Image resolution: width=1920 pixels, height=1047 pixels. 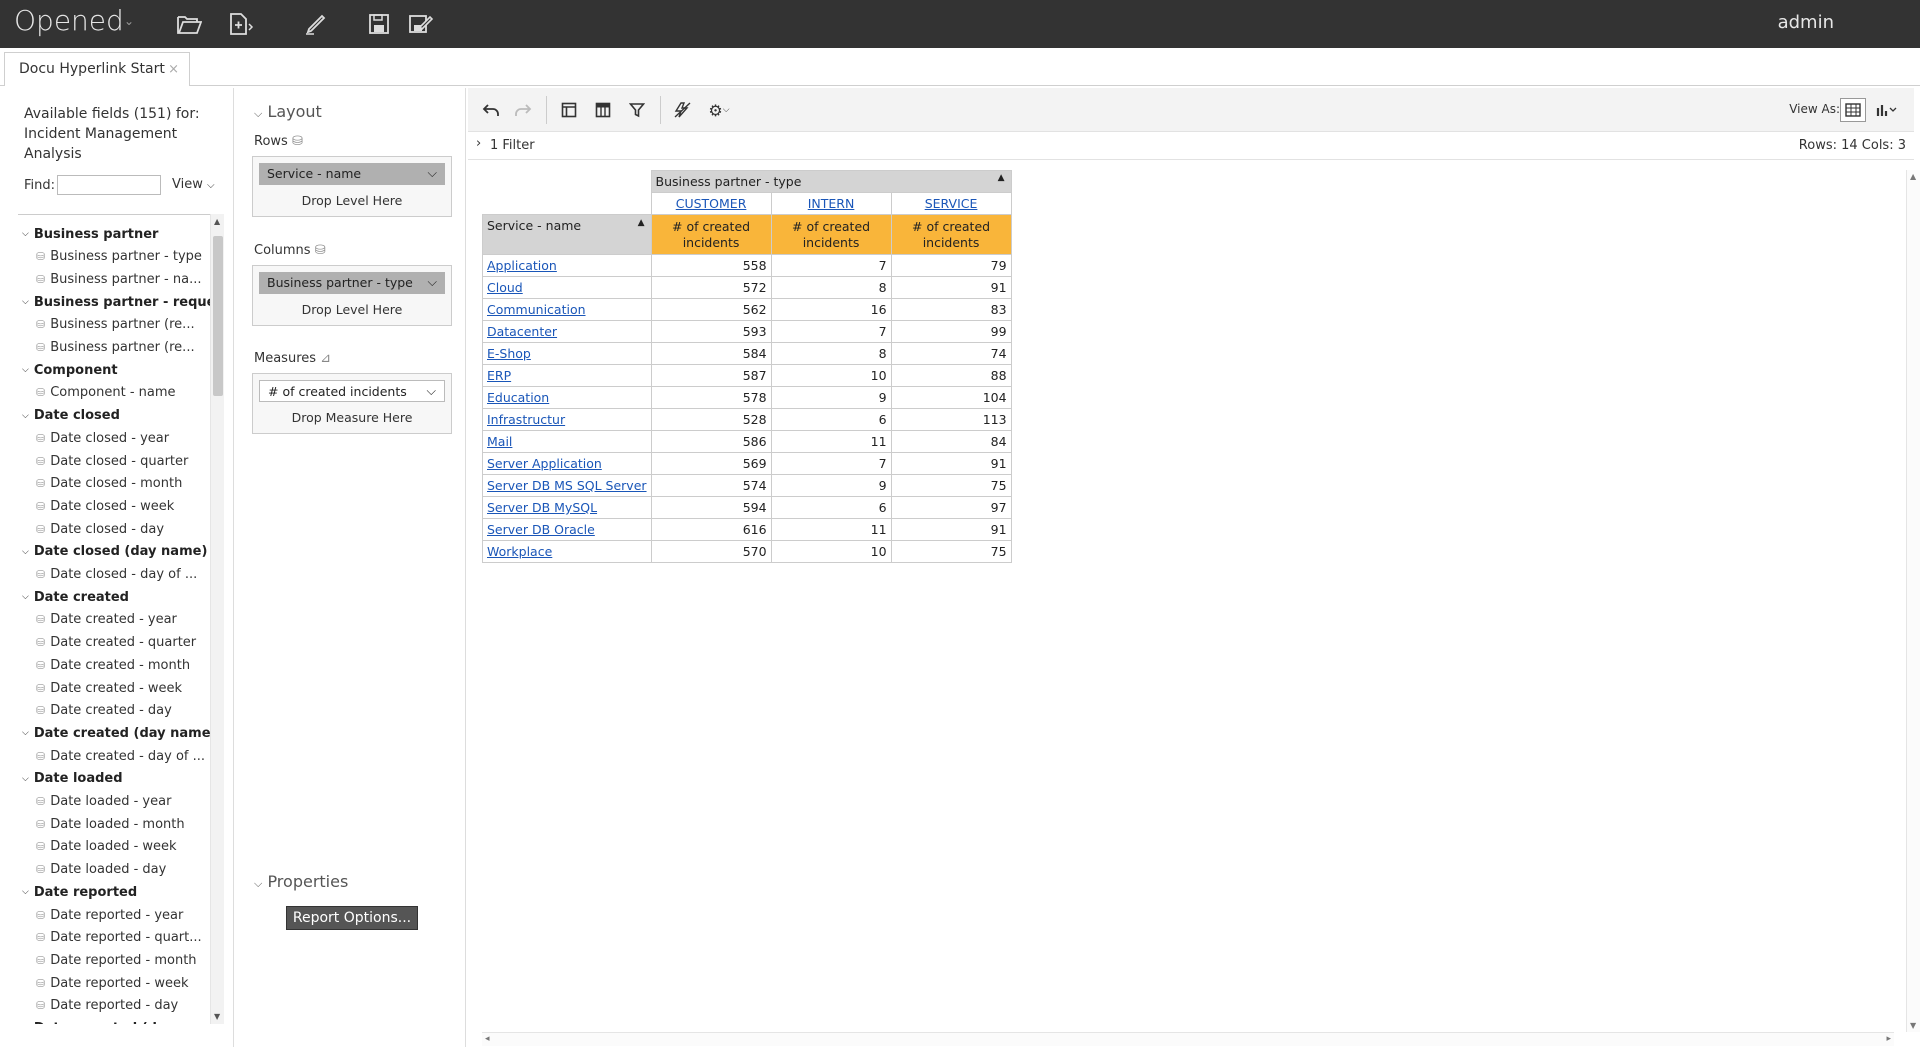 I want to click on value-cell: 593, so click(x=711, y=331).